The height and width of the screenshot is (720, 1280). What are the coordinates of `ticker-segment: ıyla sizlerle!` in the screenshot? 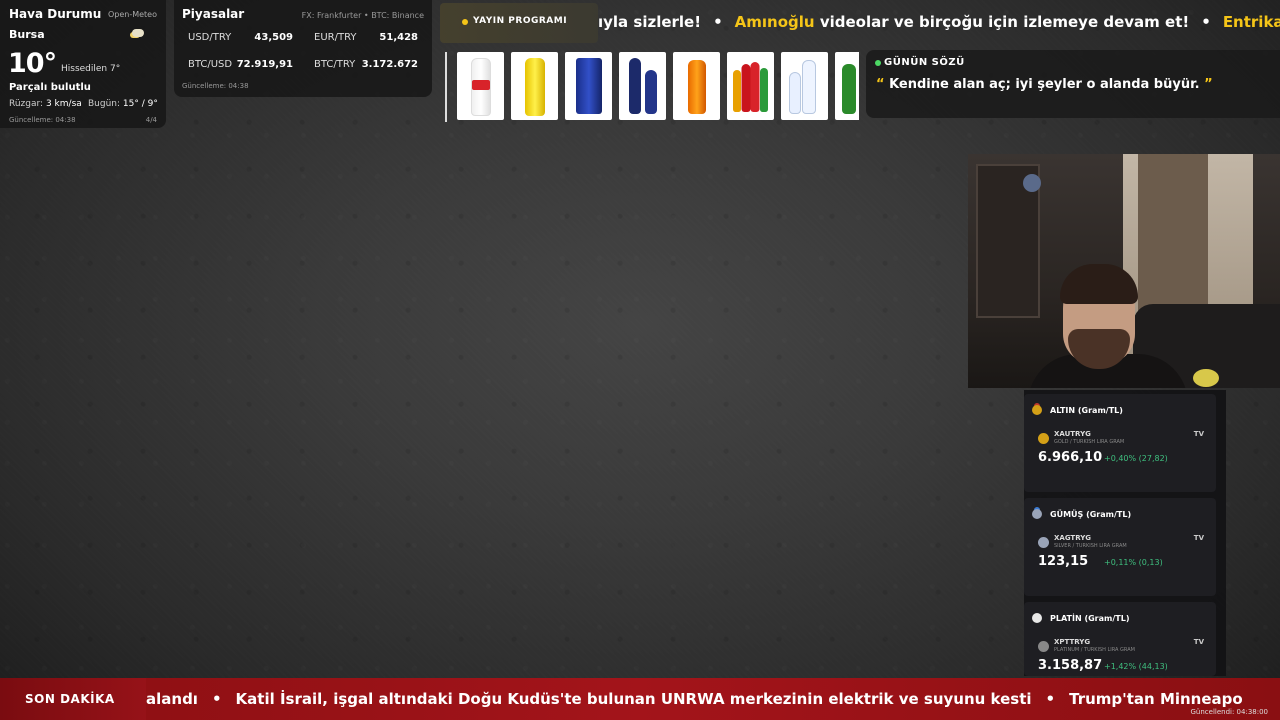 It's located at (650, 22).